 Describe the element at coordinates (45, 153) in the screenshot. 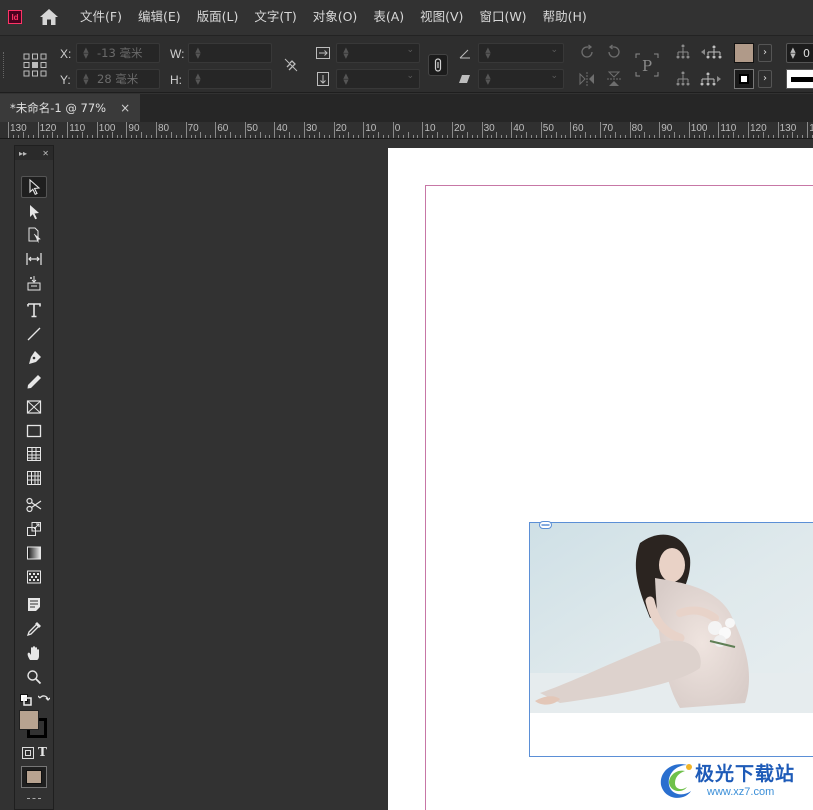

I see `close-panel-icon: ✕` at that location.